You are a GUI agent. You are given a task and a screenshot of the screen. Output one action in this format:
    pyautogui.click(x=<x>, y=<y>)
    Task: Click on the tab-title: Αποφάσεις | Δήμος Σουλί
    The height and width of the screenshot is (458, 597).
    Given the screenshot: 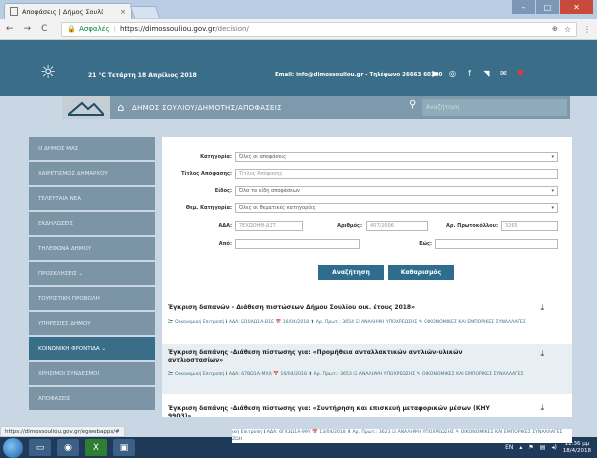 What is the action you would take?
    pyautogui.click(x=63, y=11)
    